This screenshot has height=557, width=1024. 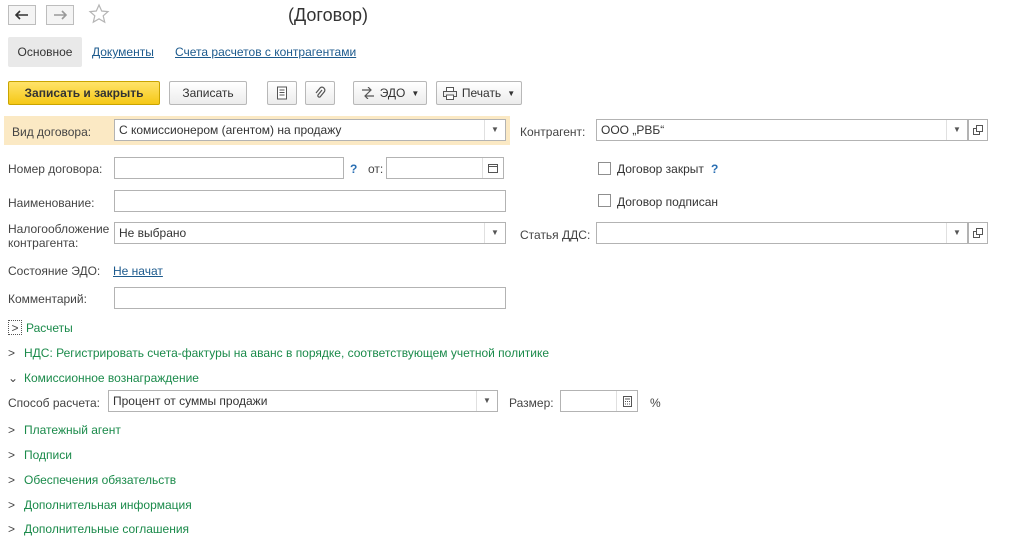 What do you see at coordinates (481, 93) in the screenshot?
I see `print-label: Печать` at bounding box center [481, 93].